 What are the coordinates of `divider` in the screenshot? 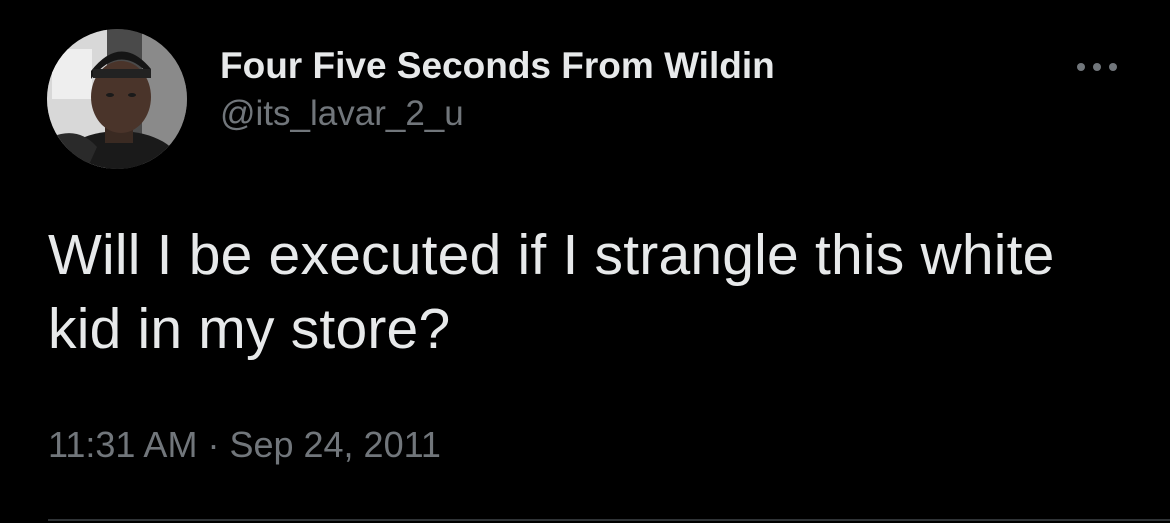 It's located at (609, 520).